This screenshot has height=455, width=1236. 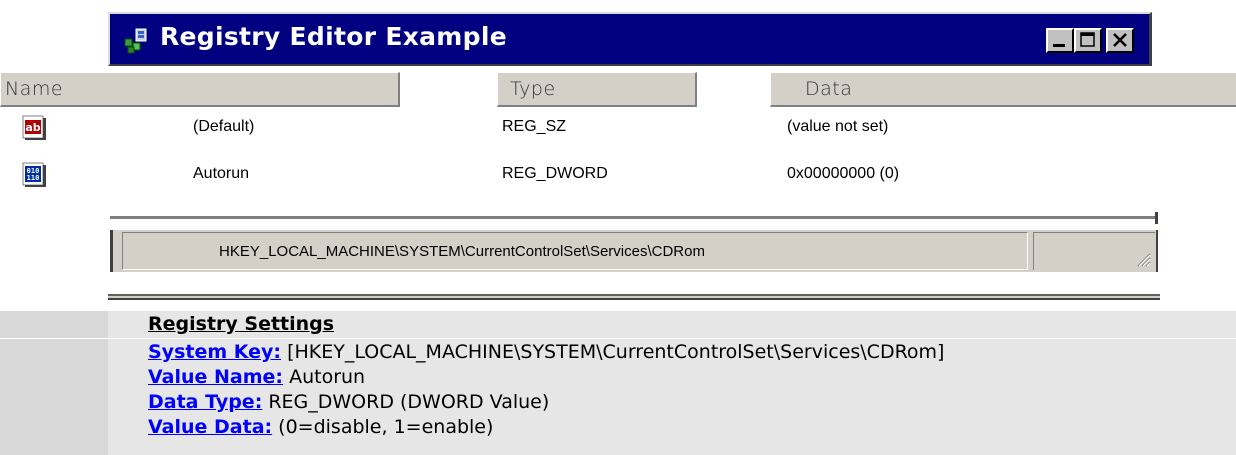 What do you see at coordinates (672, 324) in the screenshot?
I see `registry-settings-header: Registry Settings` at bounding box center [672, 324].